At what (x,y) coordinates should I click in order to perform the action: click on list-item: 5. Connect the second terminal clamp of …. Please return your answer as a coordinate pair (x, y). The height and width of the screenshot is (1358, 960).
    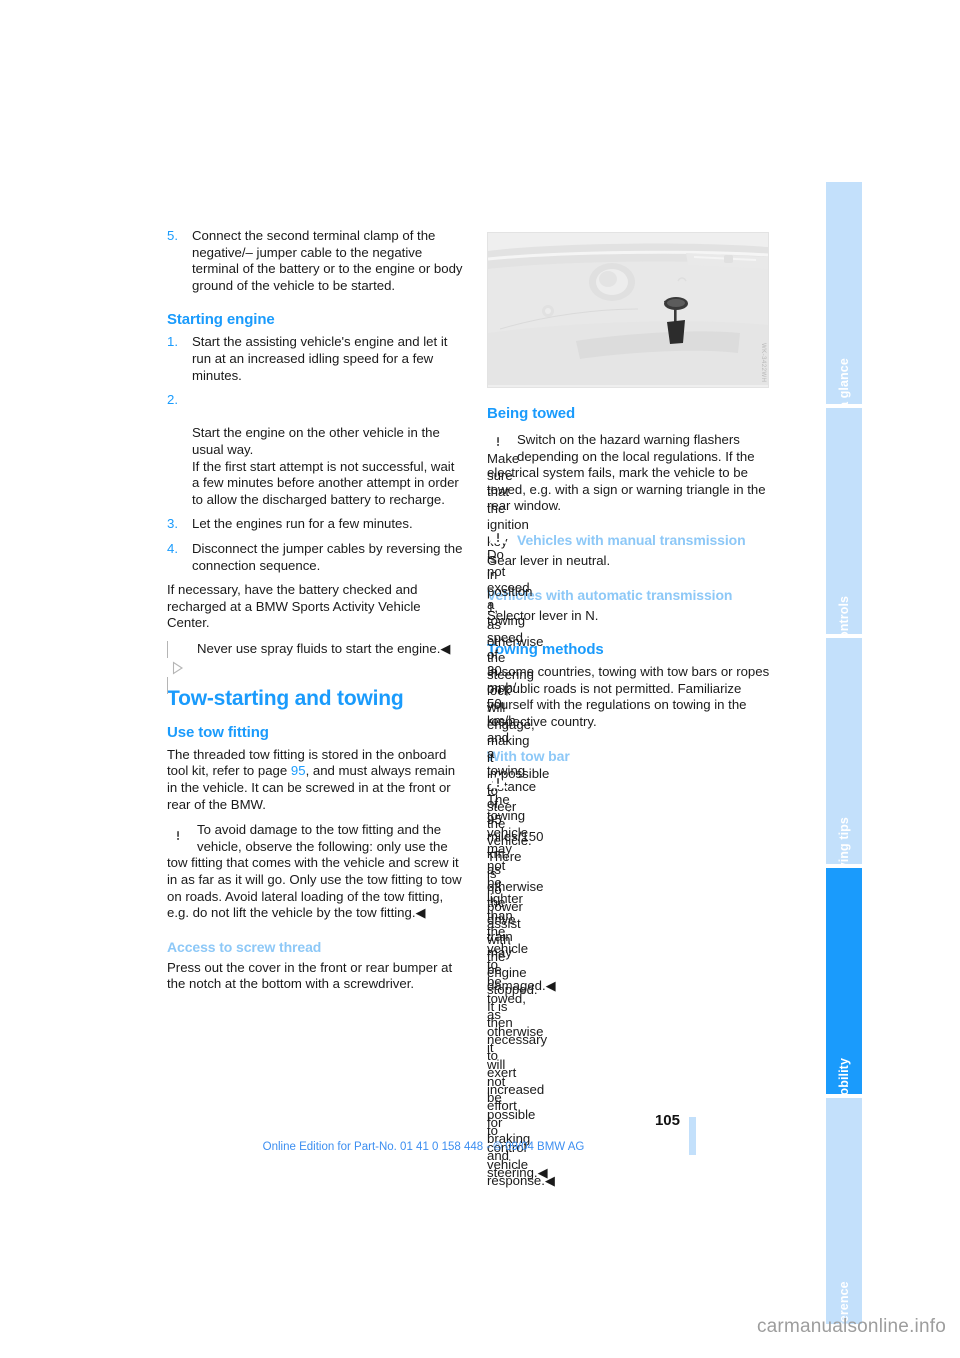
    Looking at the image, I should click on (316, 261).